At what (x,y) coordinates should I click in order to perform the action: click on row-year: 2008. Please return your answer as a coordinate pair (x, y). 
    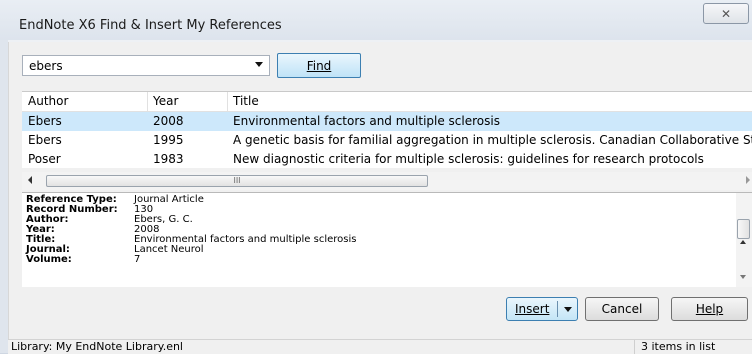
    Looking at the image, I should click on (168, 121).